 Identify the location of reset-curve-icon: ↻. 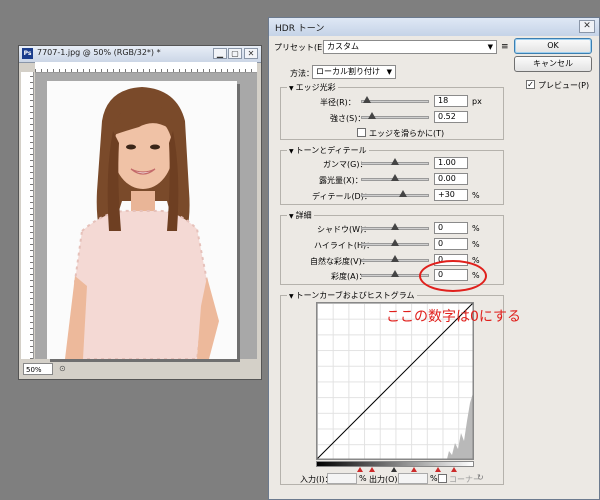
(480, 477).